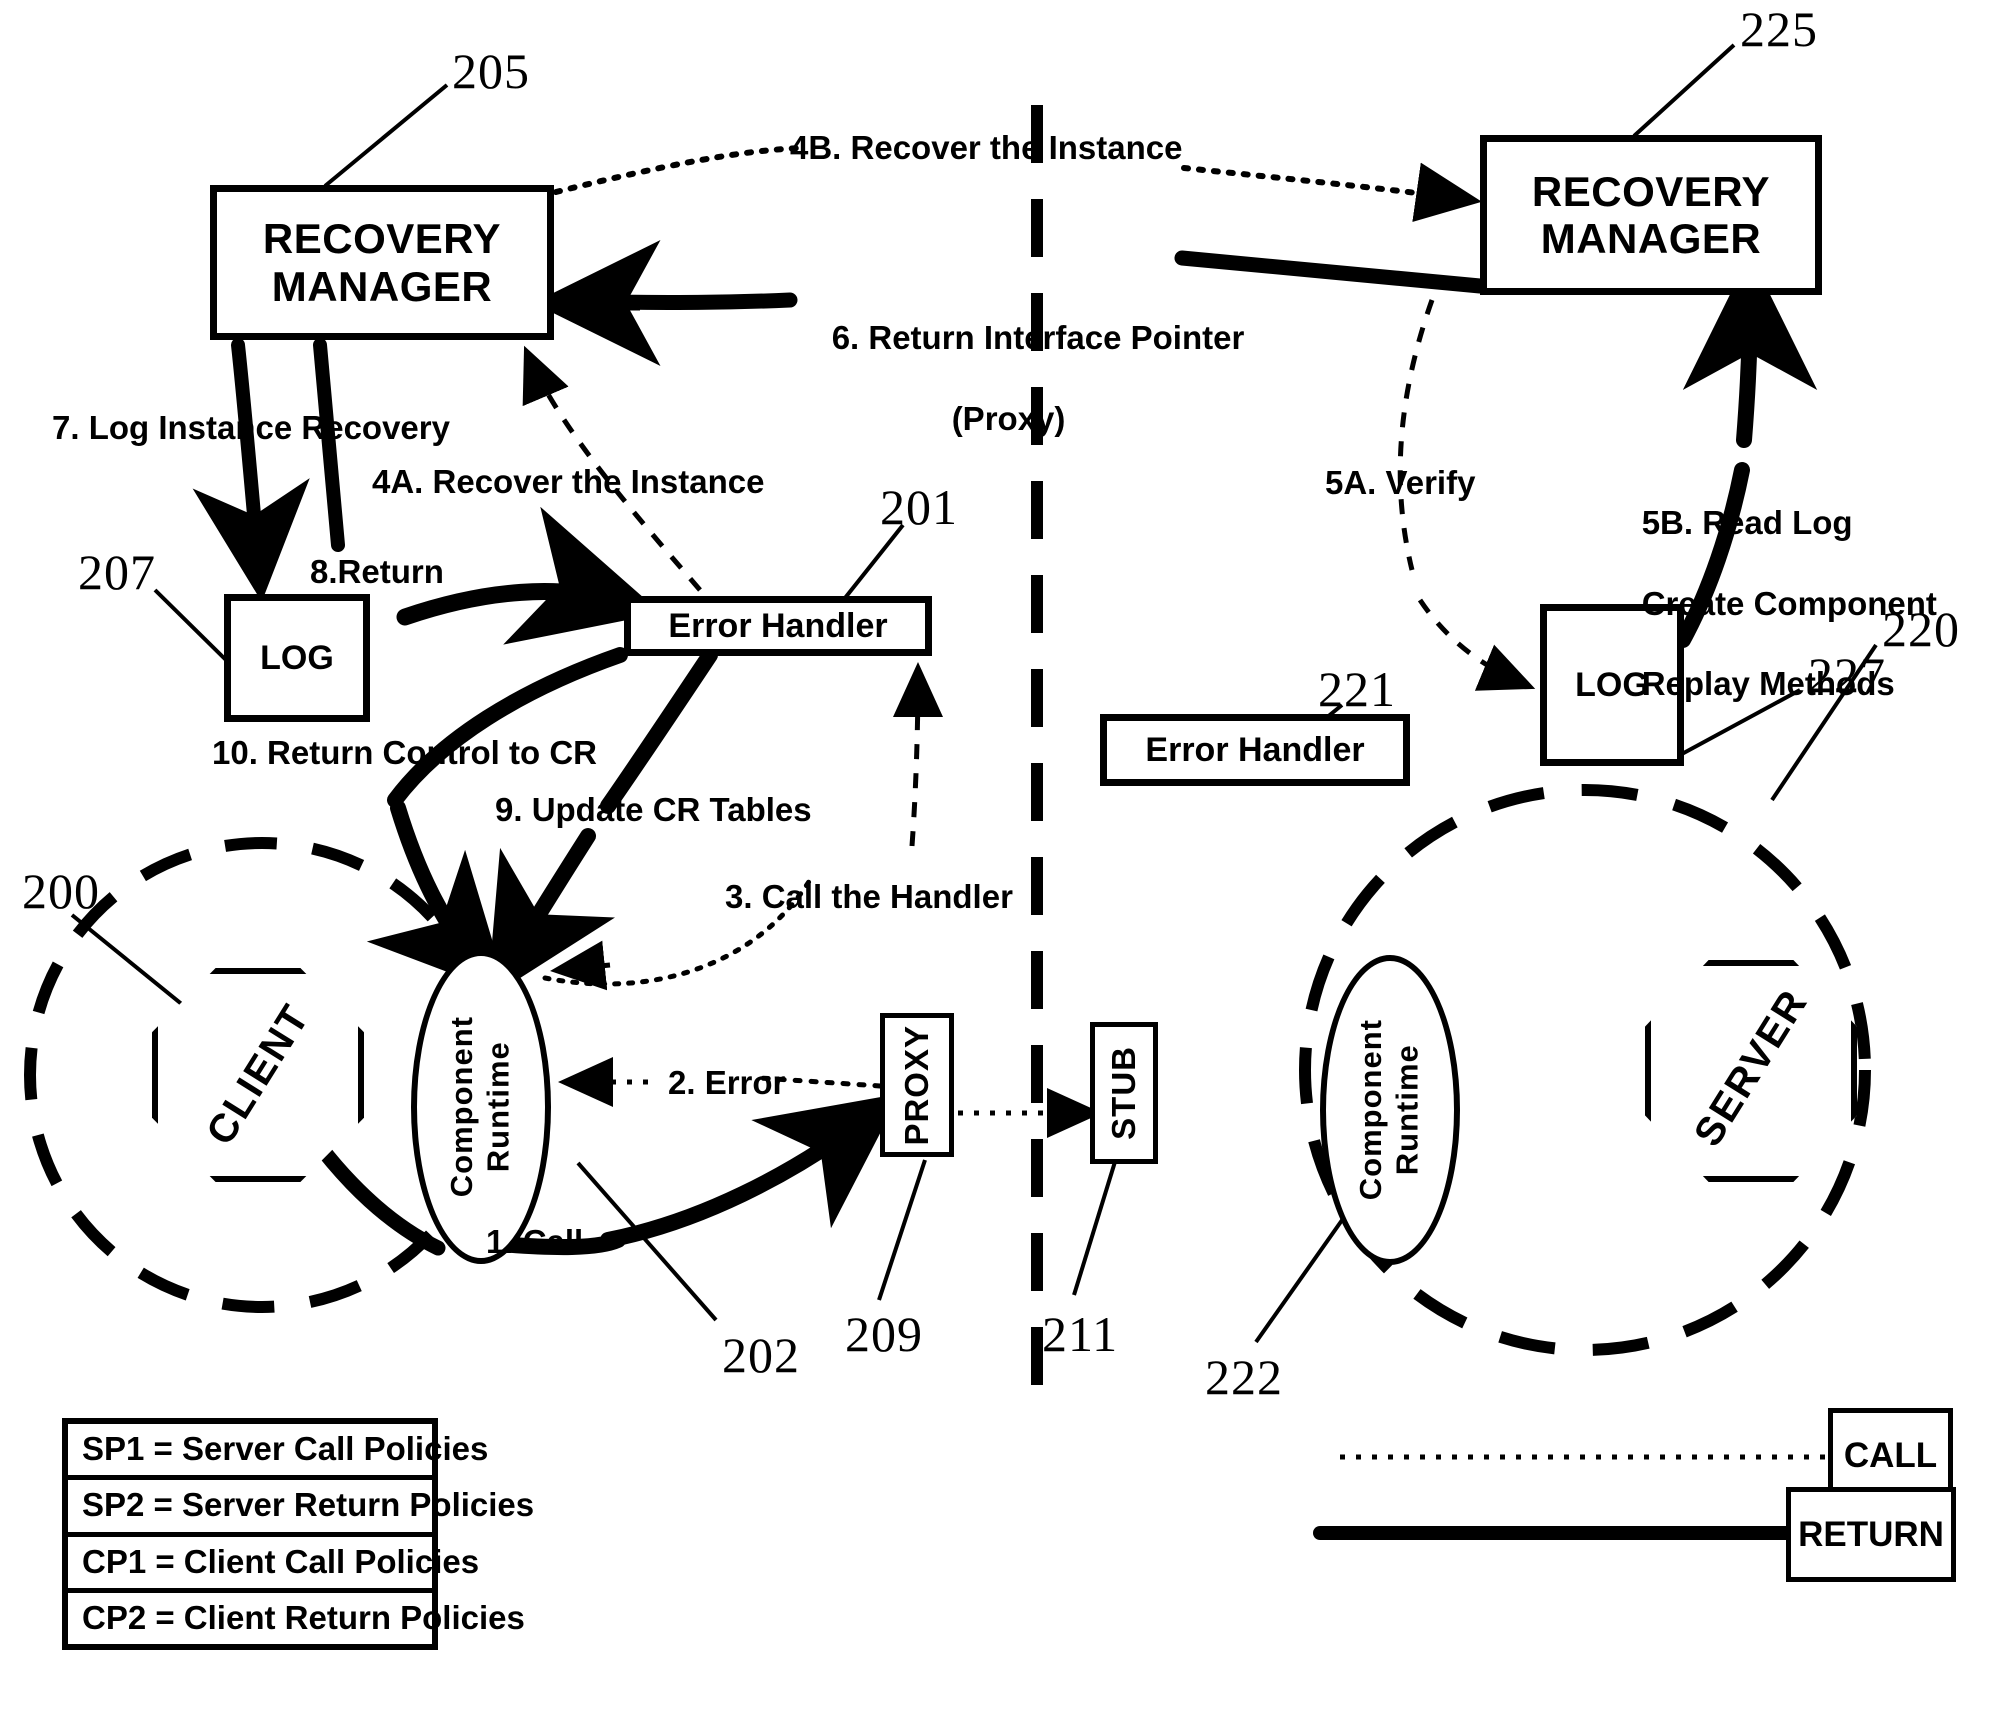 This screenshot has width=1993, height=1731. Describe the element at coordinates (437, 898) in the screenshot. I see `arrow-10-b` at that location.